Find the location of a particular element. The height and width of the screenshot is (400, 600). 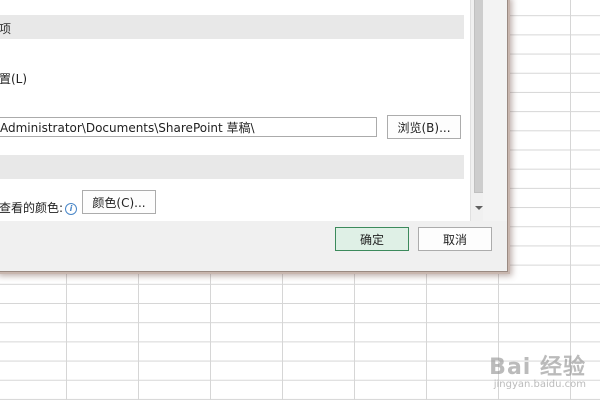

watermark: Bai 经验 jingyan.baidu.com is located at coordinates (537, 369).